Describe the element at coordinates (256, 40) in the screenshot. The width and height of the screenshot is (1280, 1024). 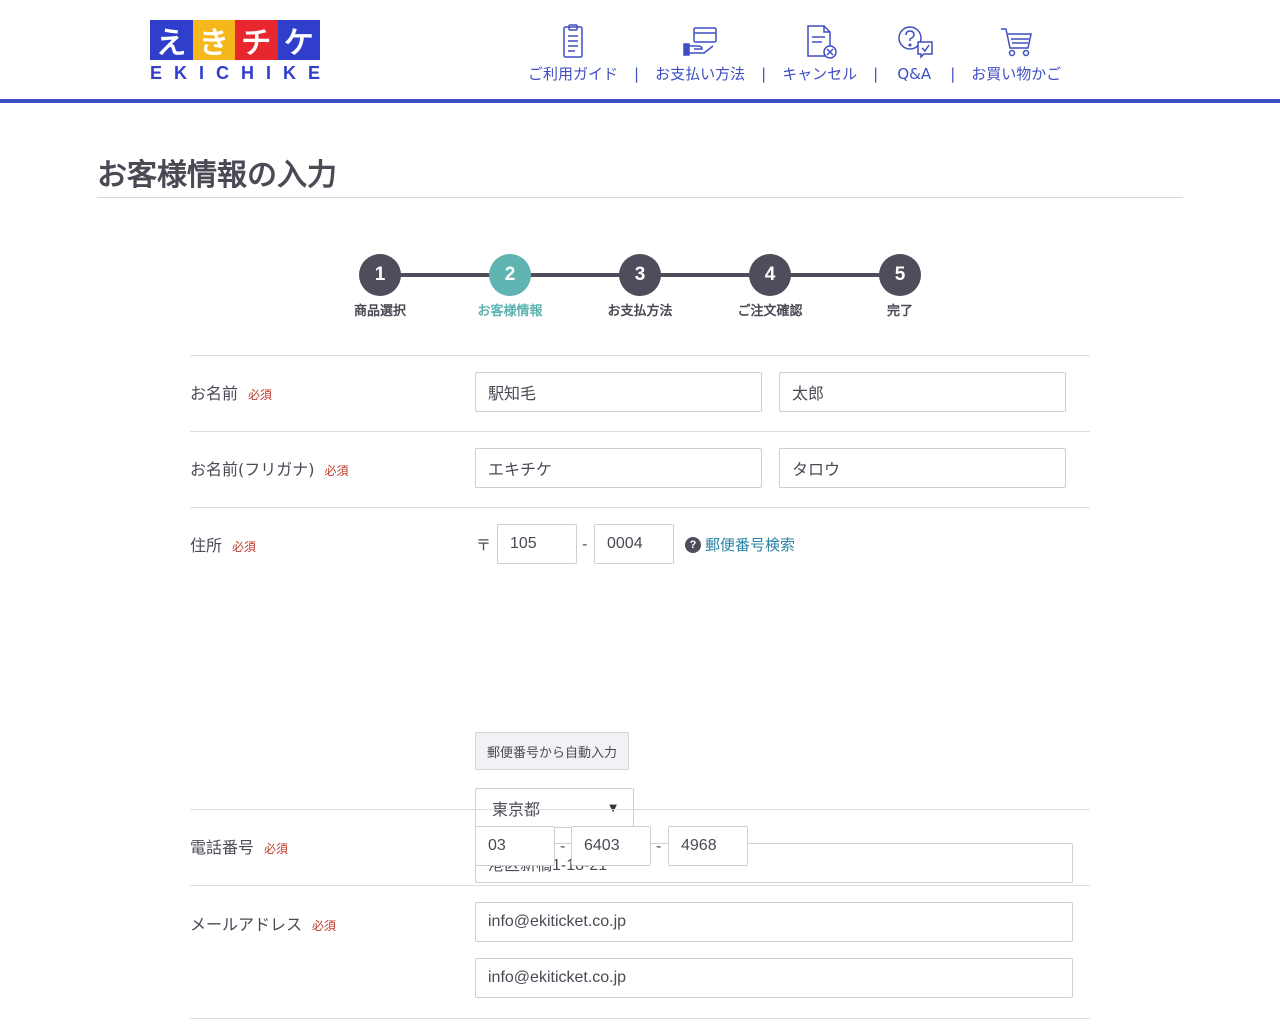
I see `logo-tile: チ` at that location.